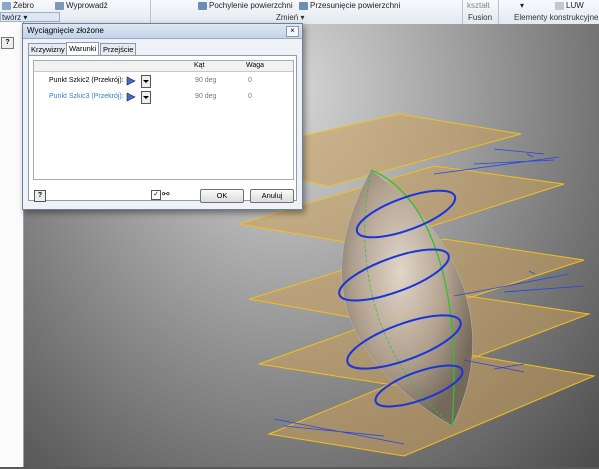 The width and height of the screenshot is (599, 469). I want to click on tab-tworz-label: twórz, so click(12, 17).